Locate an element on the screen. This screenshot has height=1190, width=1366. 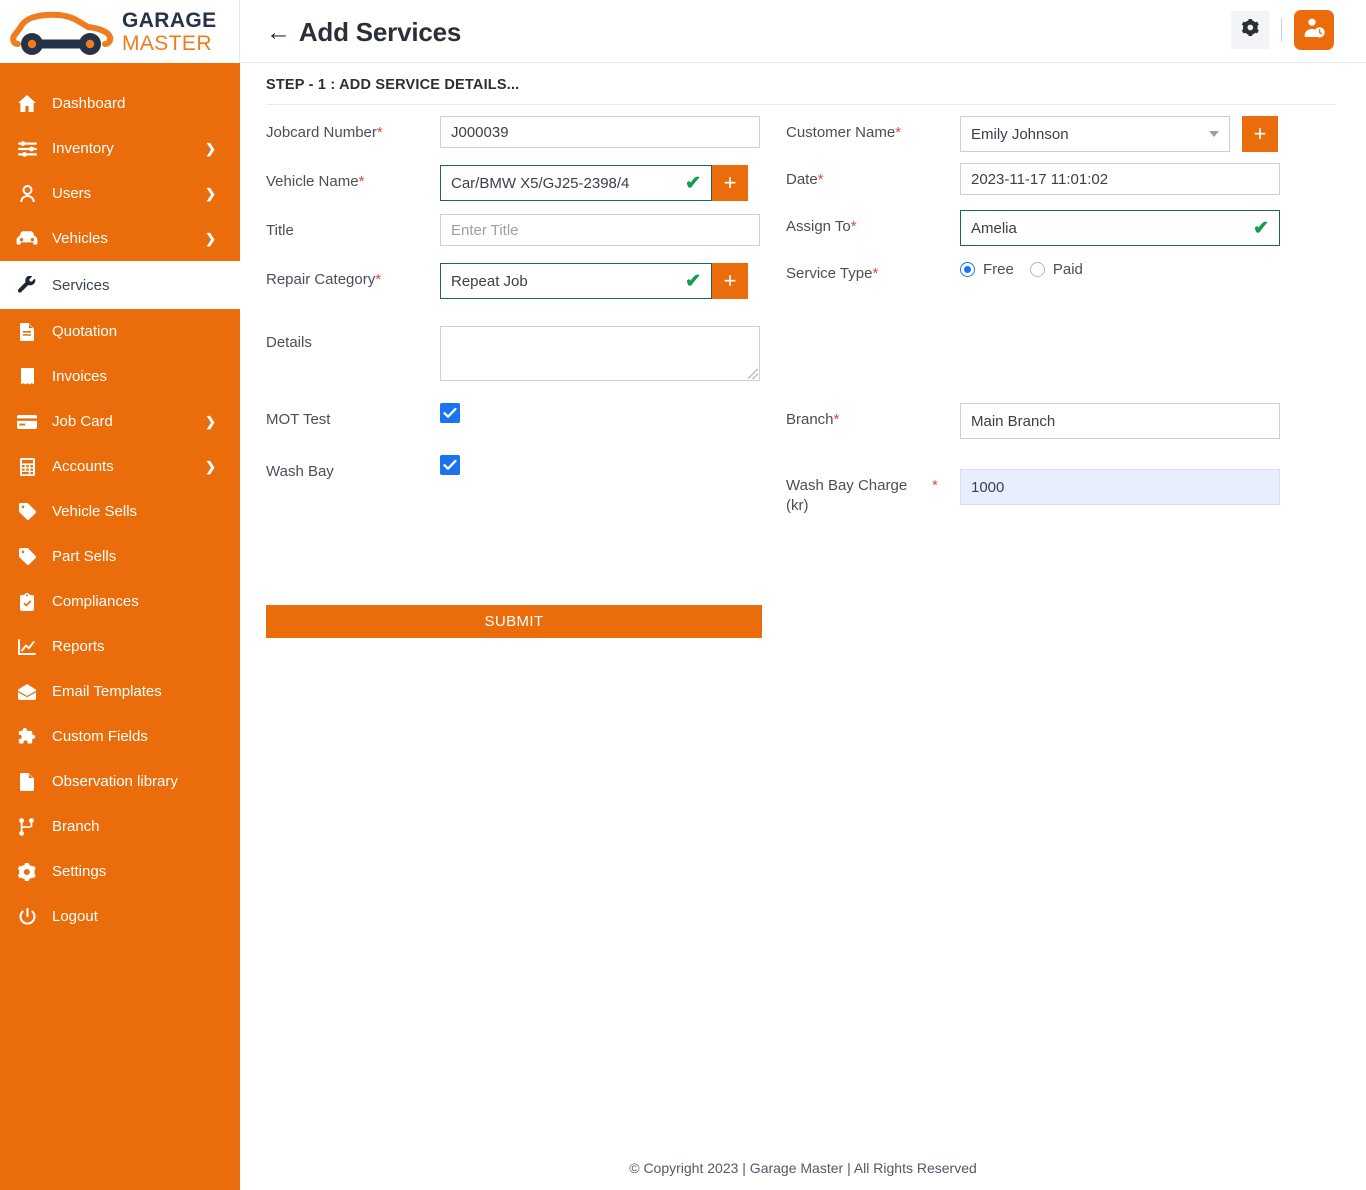
date-input: 2023-11-17 11:01:02 is located at coordinates (1120, 179).